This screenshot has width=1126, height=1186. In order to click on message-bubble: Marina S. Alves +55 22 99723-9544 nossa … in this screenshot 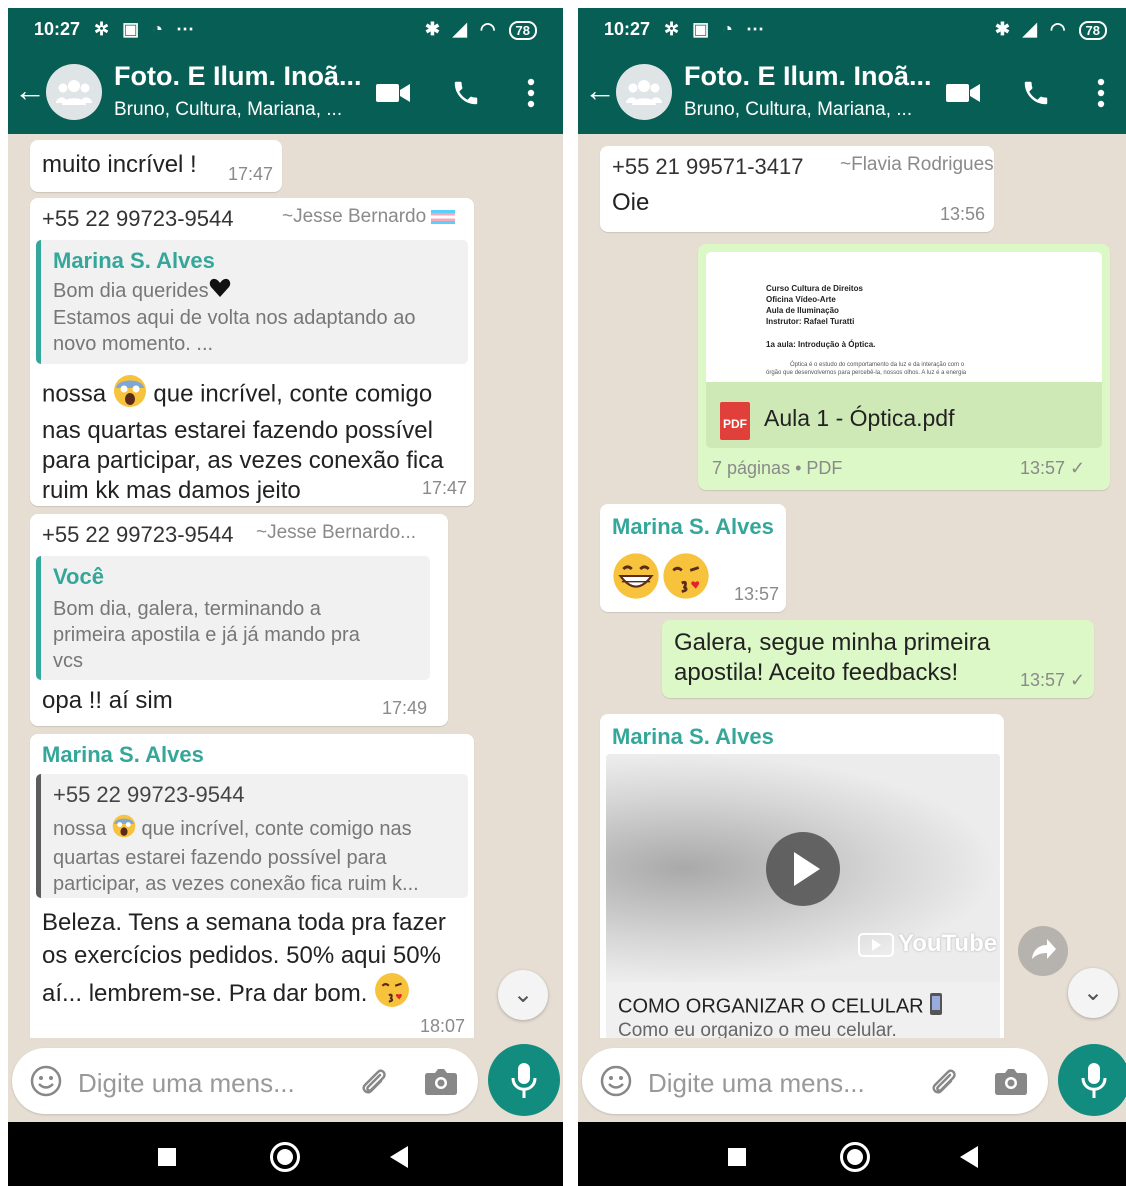, I will do `click(252, 886)`.